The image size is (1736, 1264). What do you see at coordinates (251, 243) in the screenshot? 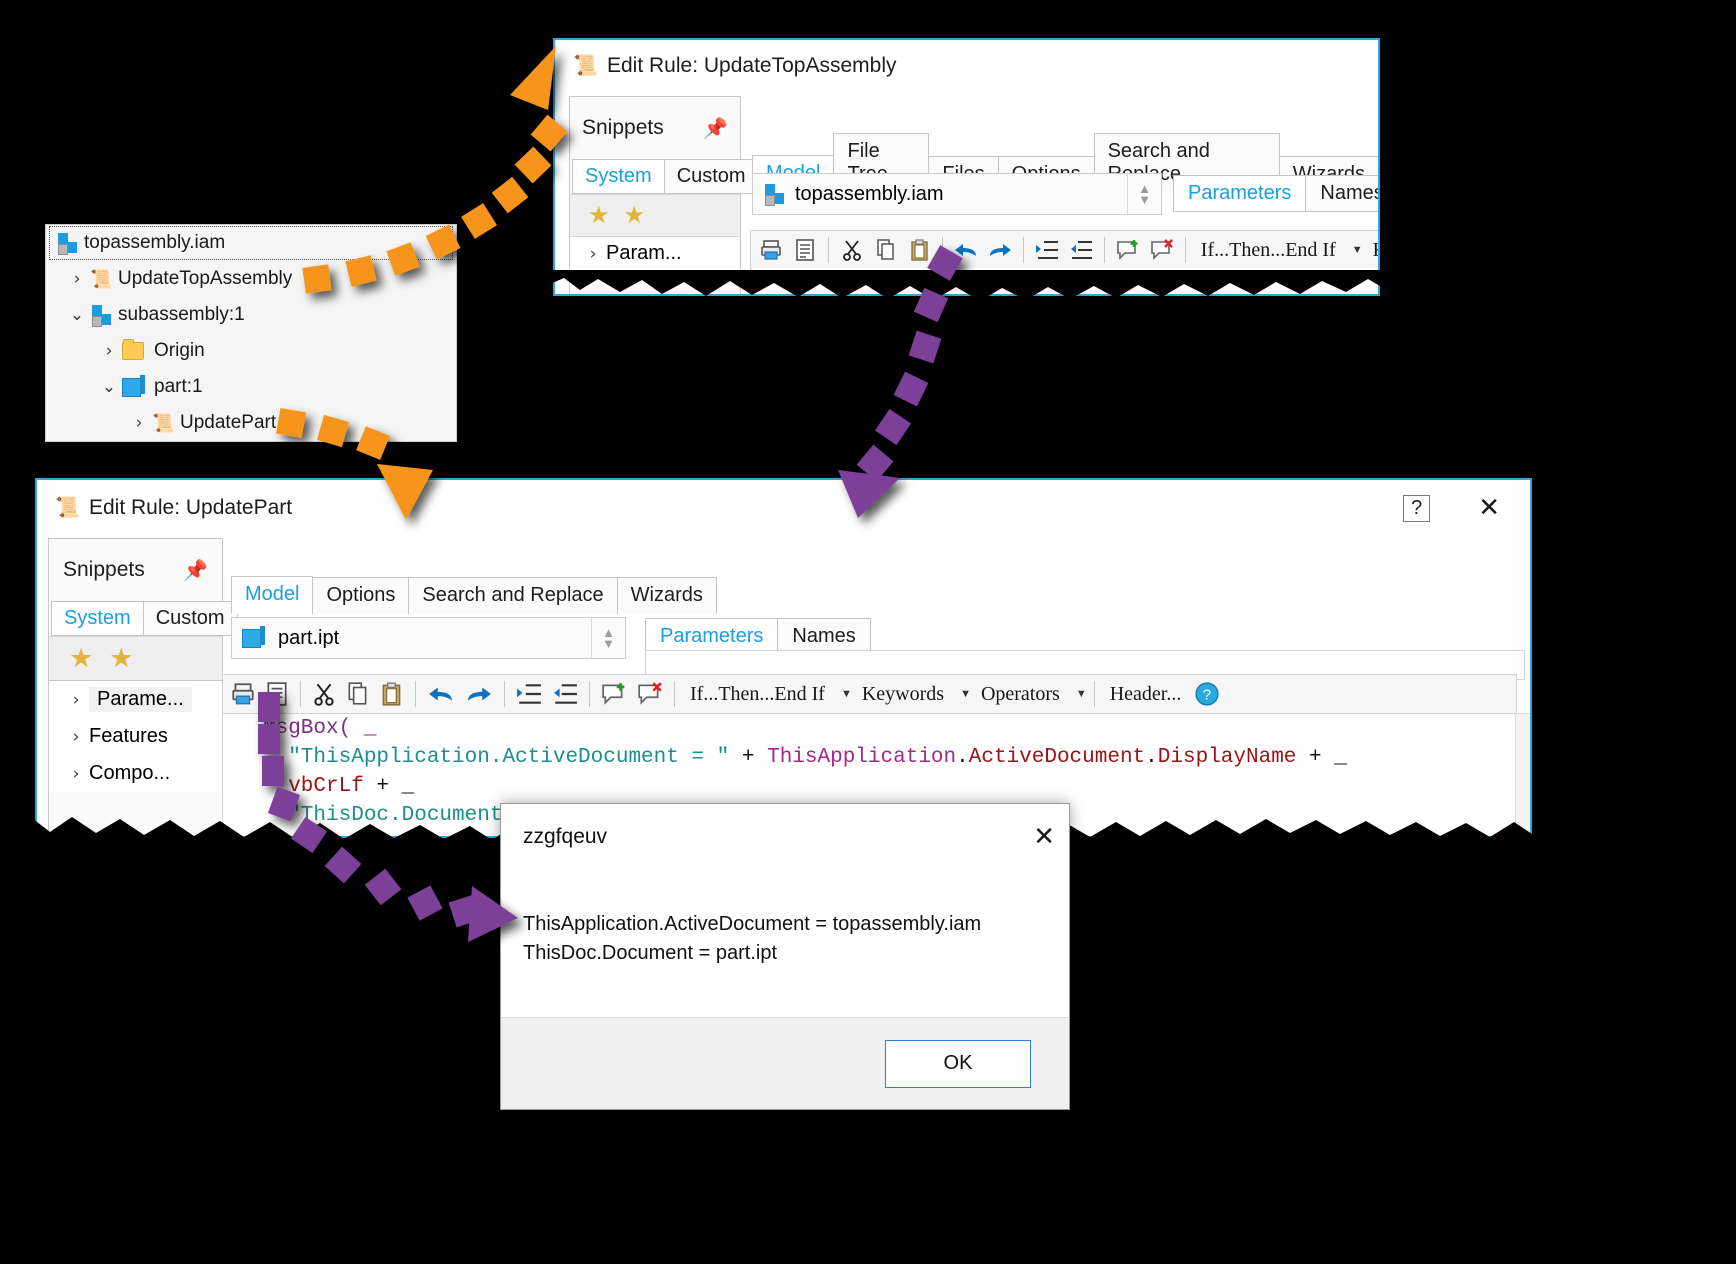
I see `tree-item-topassembly: topassembly.iam` at bounding box center [251, 243].